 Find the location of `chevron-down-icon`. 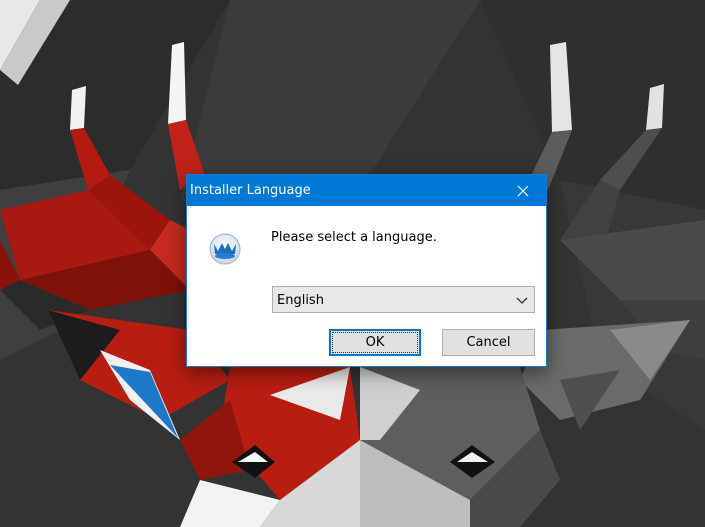

chevron-down-icon is located at coordinates (522, 300).